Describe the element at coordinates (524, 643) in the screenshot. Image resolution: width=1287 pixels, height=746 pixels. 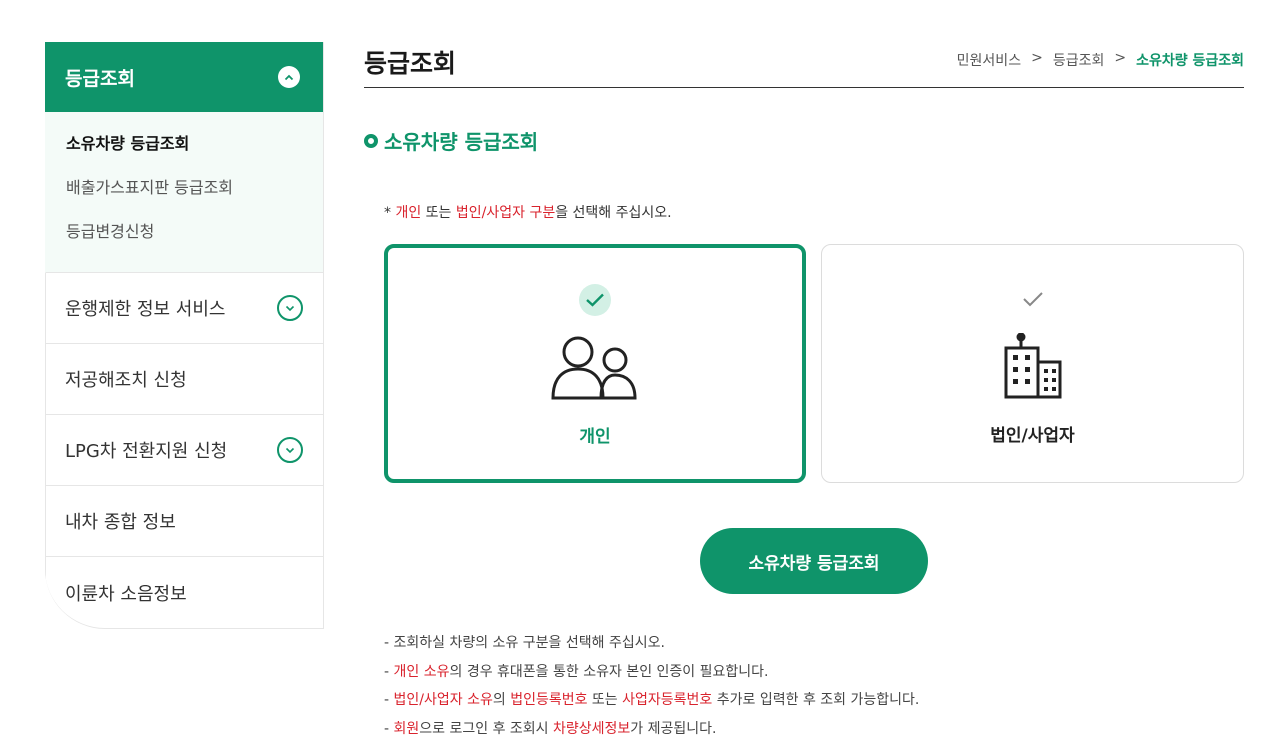
I see `note-text: - 조회하실 차량의 소유 구분을 선택해 주십시오.` at that location.